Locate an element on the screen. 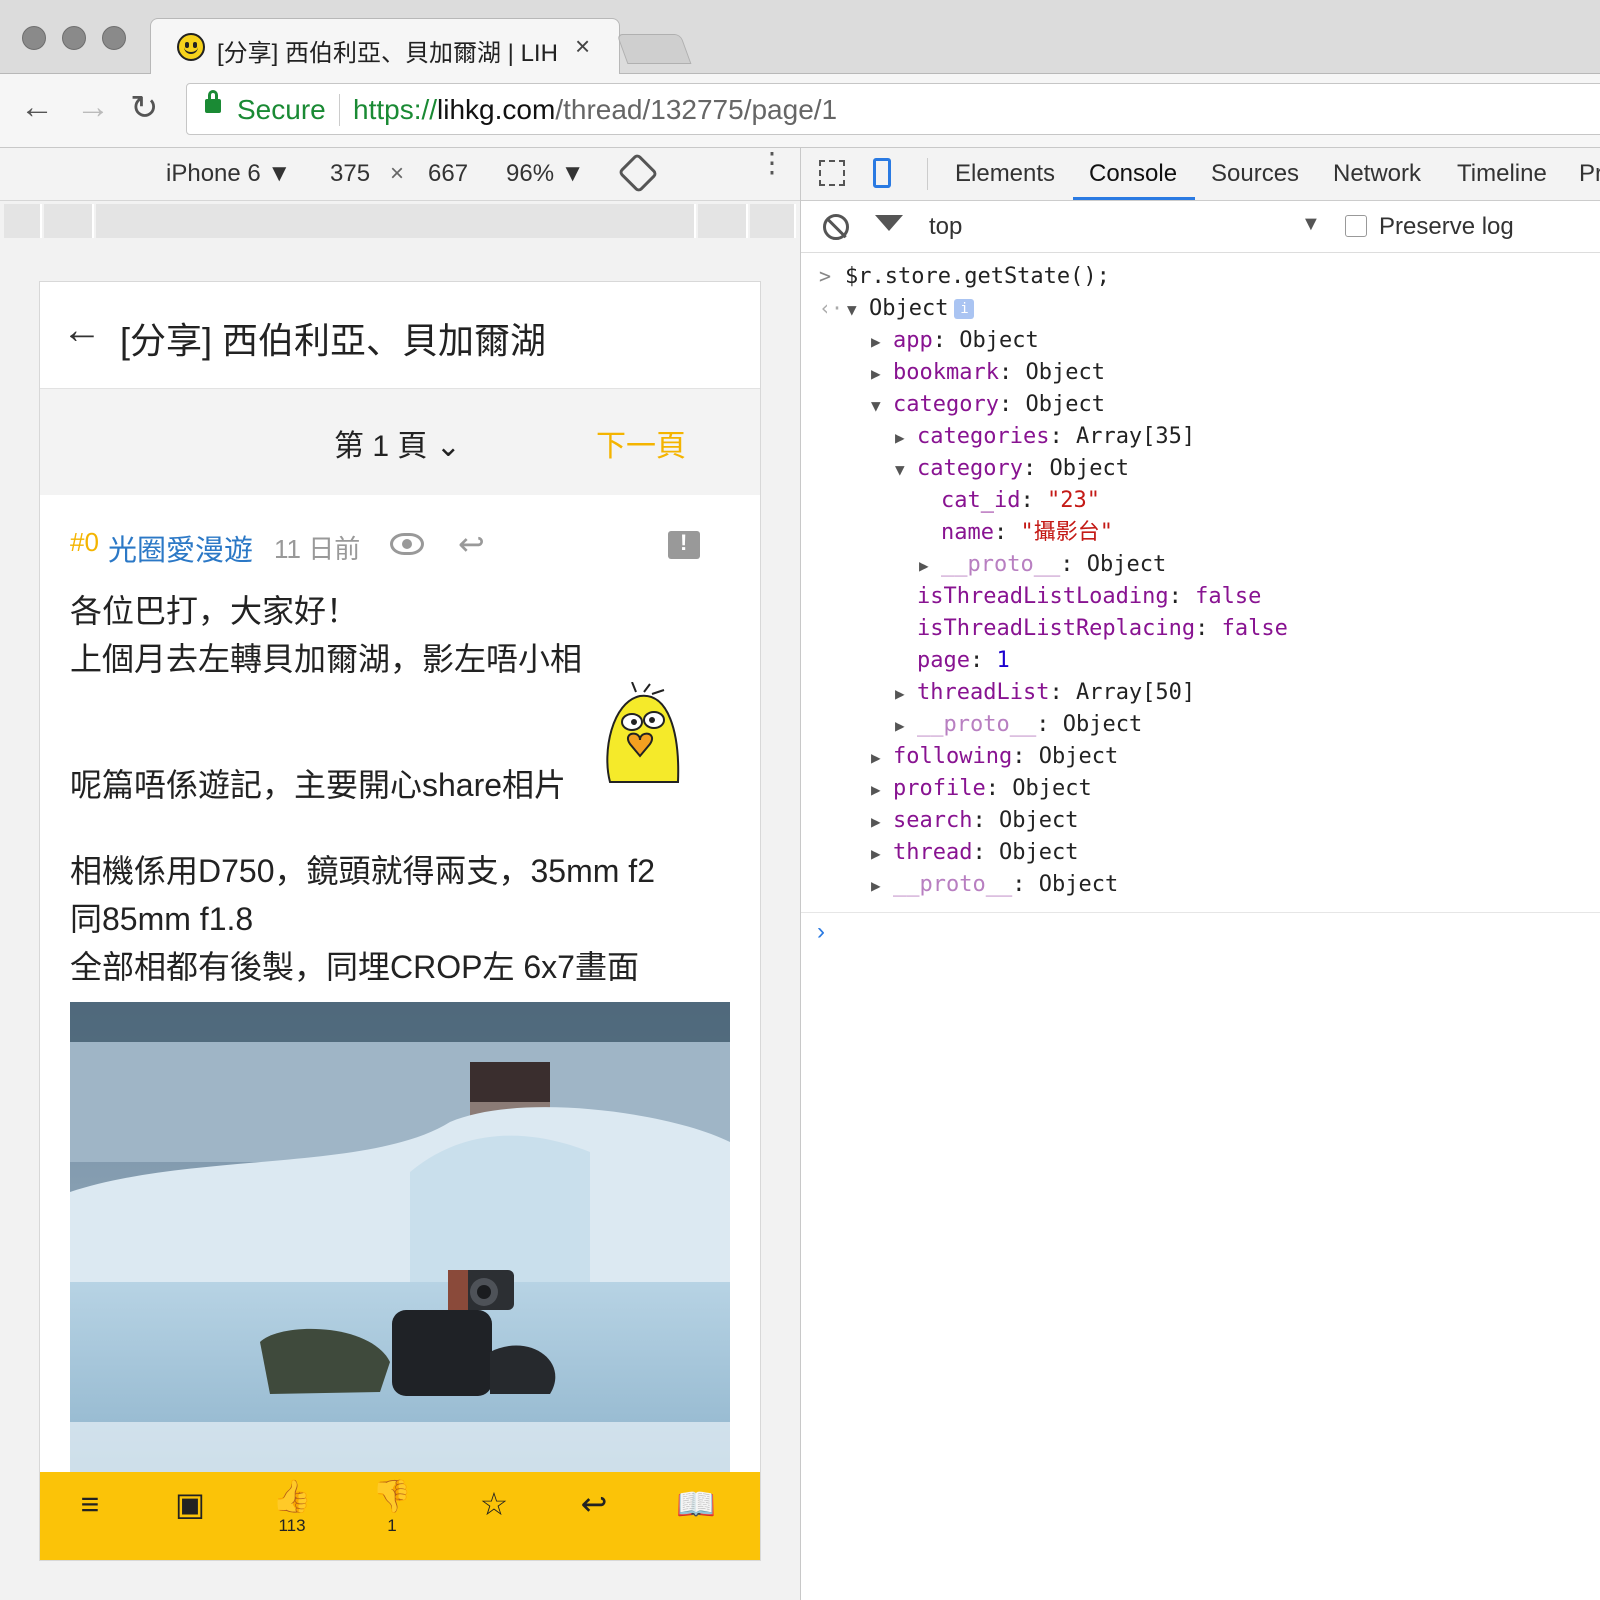  lock-icon is located at coordinates (213, 101).